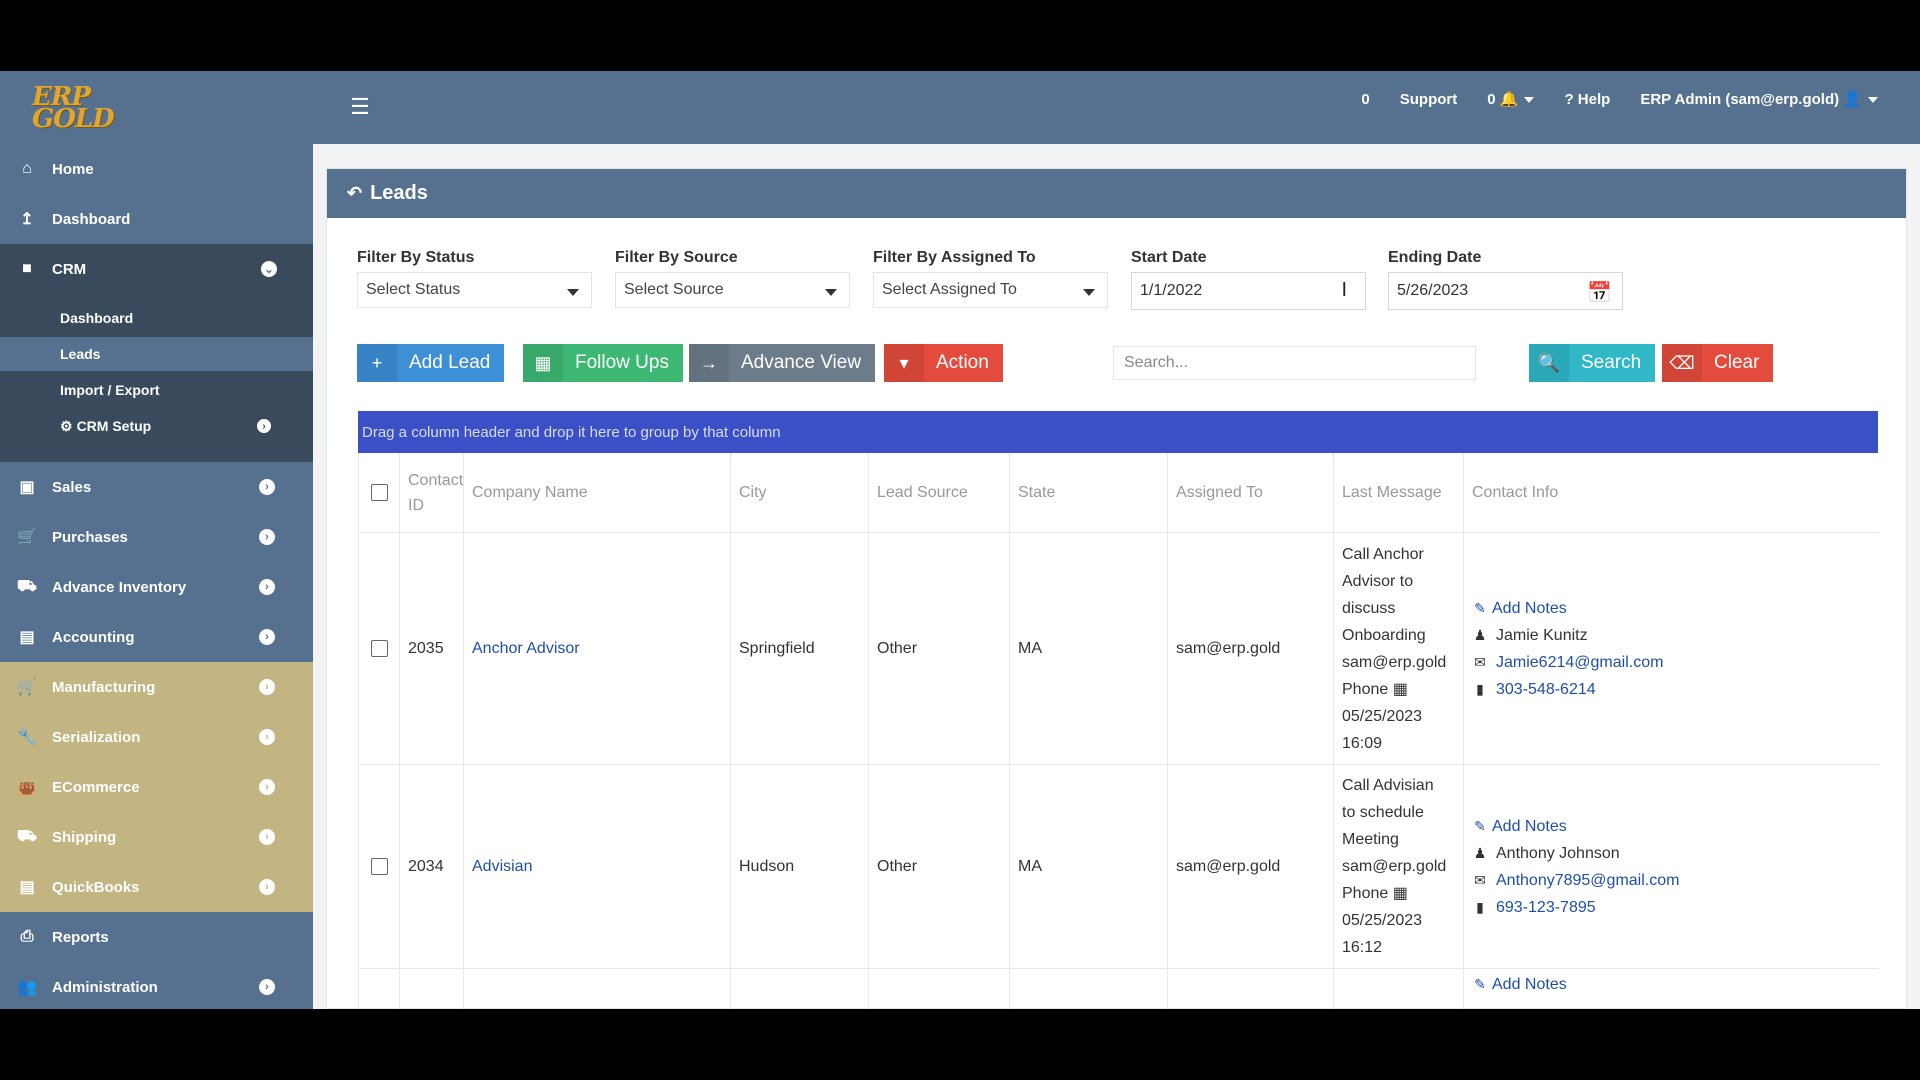  Describe the element at coordinates (674, 289) in the screenshot. I see `source-select-value: Select Source` at that location.